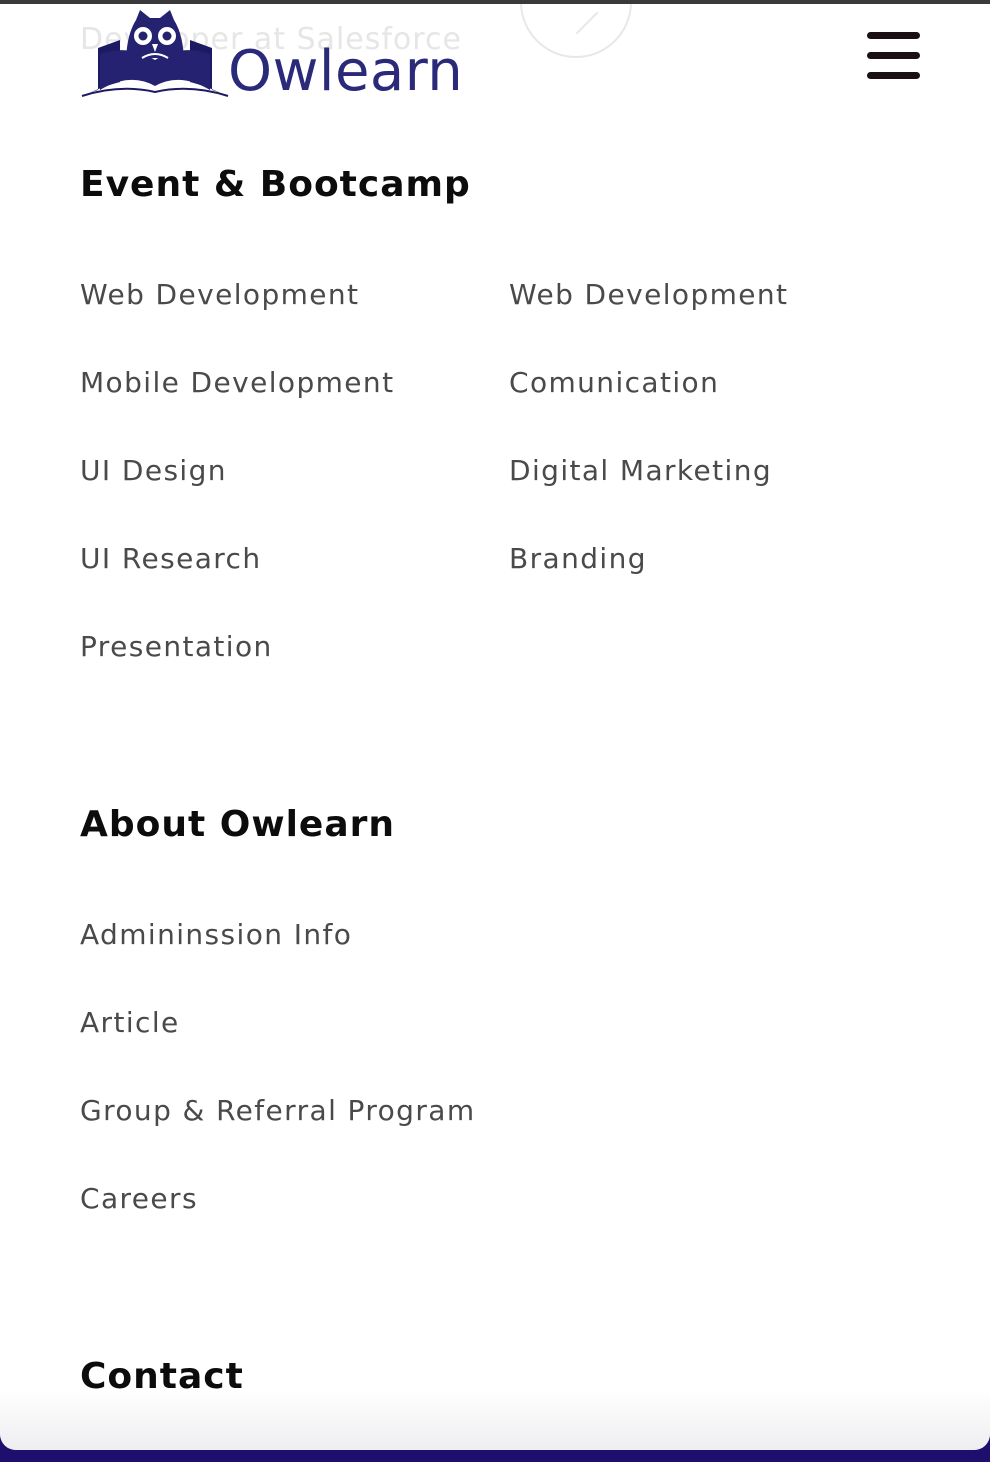 The height and width of the screenshot is (1462, 990). What do you see at coordinates (648, 295) in the screenshot?
I see `event-link-web-development-2: Web Development` at bounding box center [648, 295].